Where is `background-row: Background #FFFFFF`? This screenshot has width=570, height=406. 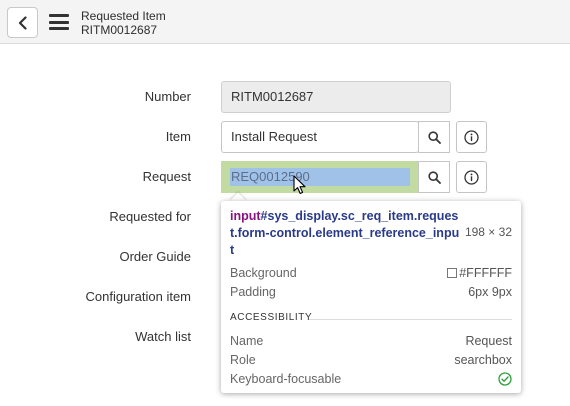 background-row: Background #FFFFFF is located at coordinates (371, 273).